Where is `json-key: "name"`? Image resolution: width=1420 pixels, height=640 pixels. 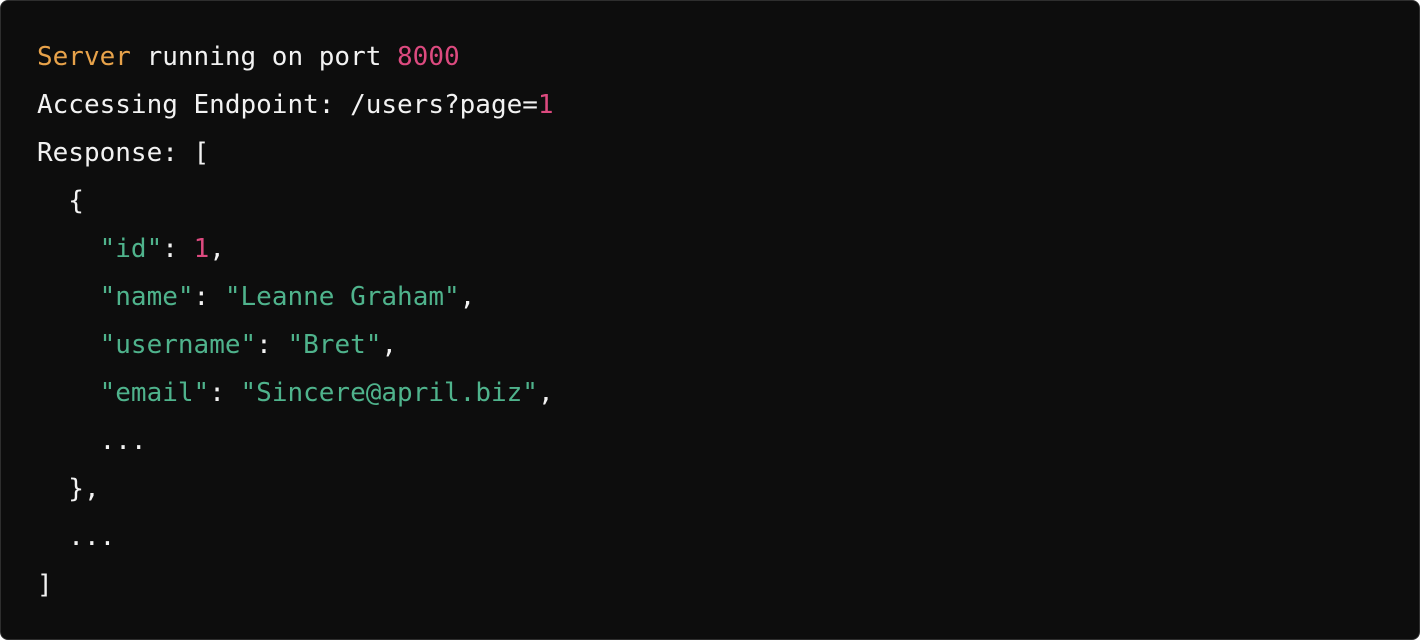 json-key: "name" is located at coordinates (146, 297).